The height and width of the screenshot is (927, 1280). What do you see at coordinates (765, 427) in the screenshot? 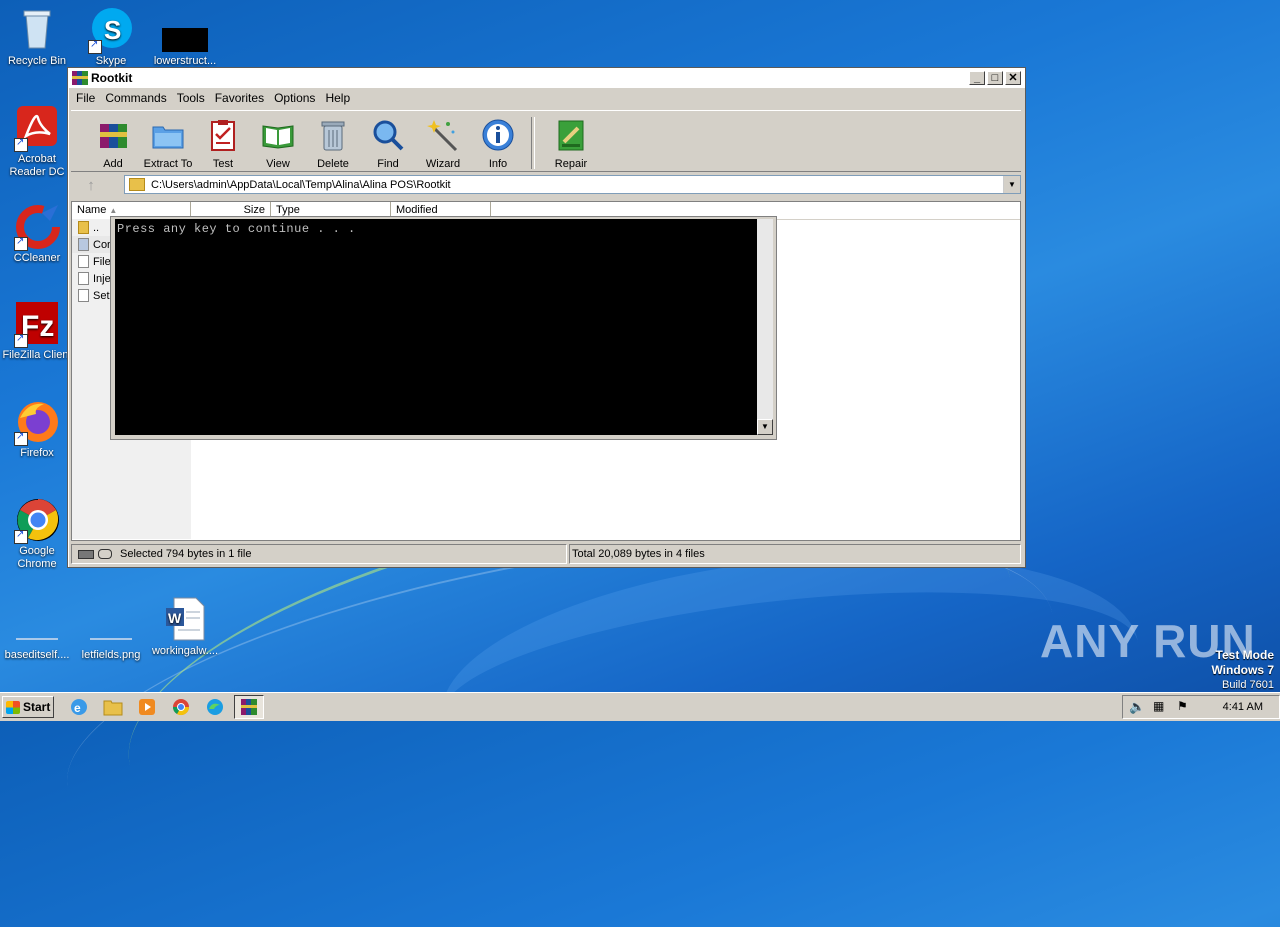
I see `scroll-down-arrow-icon: ▼` at bounding box center [765, 427].